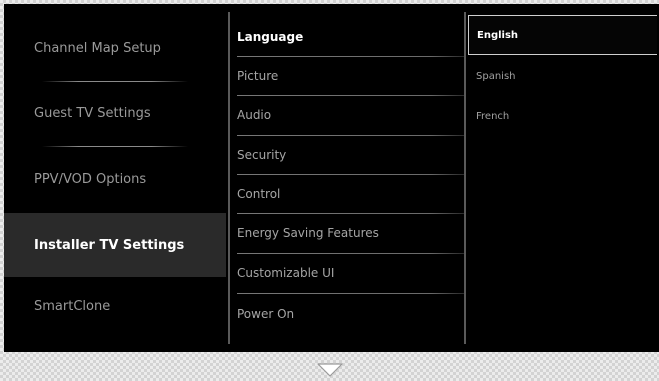  Describe the element at coordinates (562, 35) in the screenshot. I see `option-english: English` at that location.